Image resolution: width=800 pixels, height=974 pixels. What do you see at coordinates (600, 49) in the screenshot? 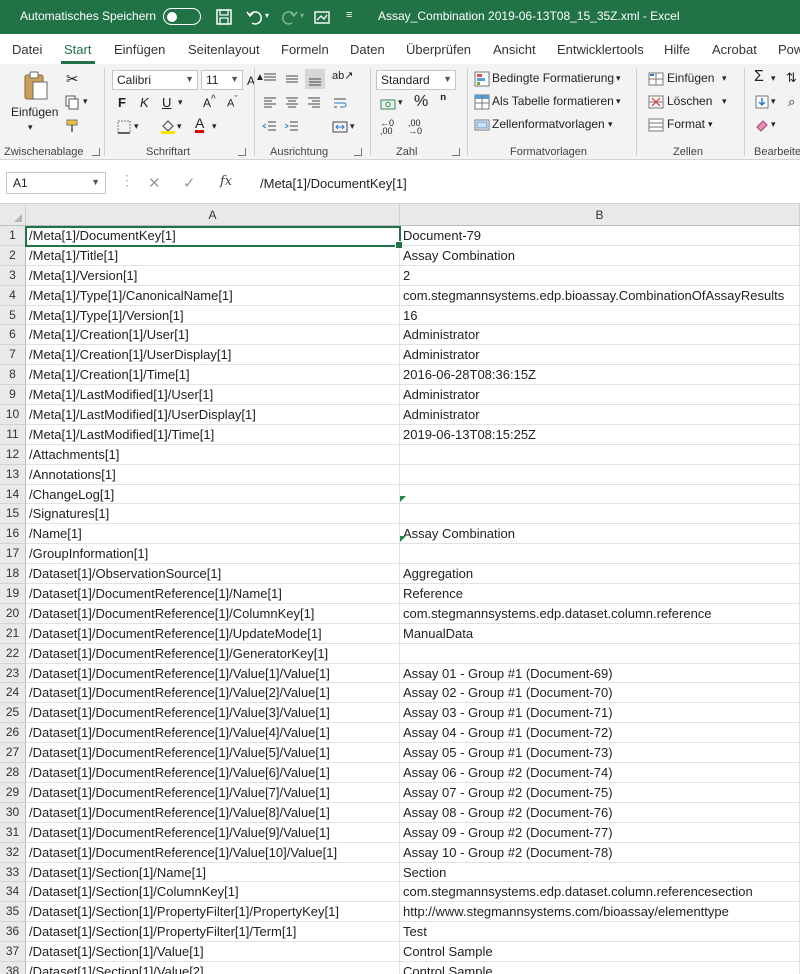
I see `tab-entwicklertools: Entwicklertools` at bounding box center [600, 49].